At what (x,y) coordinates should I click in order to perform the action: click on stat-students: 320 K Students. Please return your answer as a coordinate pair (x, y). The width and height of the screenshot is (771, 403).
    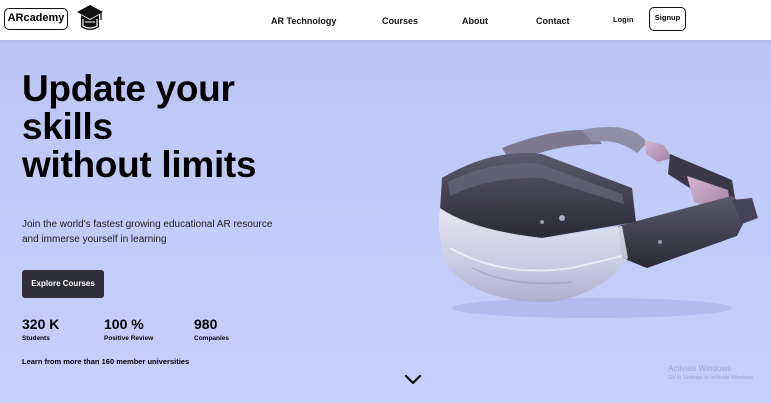
    Looking at the image, I should click on (40, 330).